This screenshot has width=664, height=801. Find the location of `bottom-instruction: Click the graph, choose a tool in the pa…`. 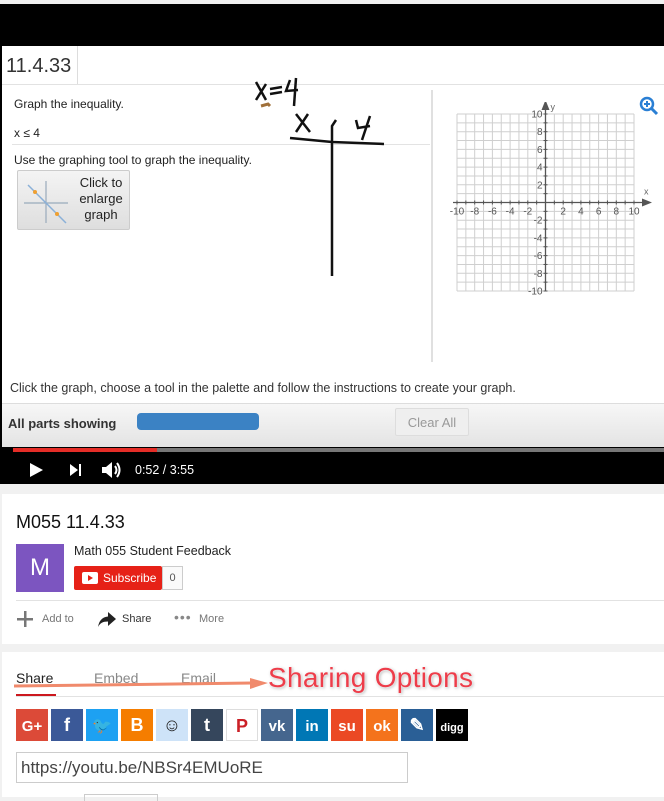

bottom-instruction: Click the graph, choose a tool in the pa… is located at coordinates (263, 388).